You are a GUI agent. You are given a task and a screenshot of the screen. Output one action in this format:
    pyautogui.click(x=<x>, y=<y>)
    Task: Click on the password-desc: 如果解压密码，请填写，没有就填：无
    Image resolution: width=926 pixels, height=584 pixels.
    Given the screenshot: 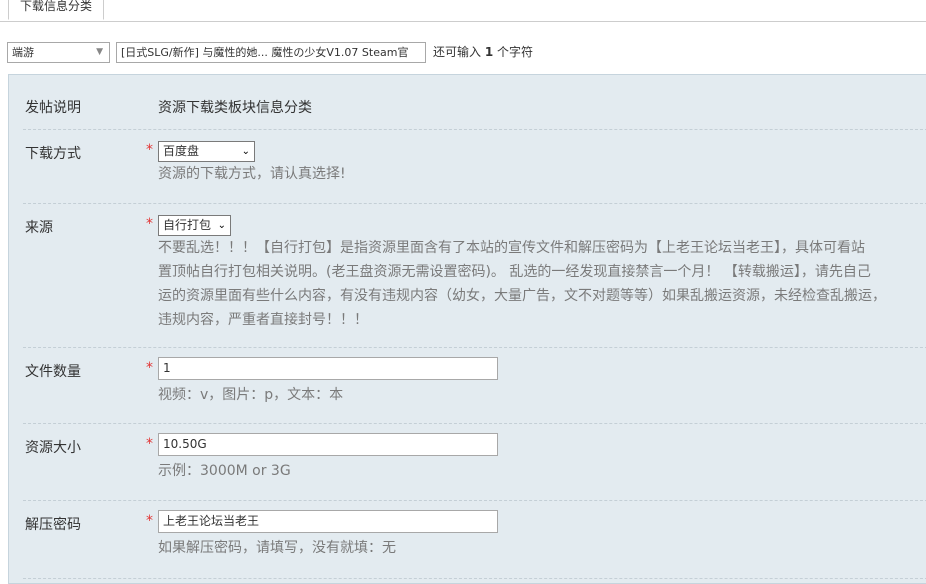 What is the action you would take?
    pyautogui.click(x=277, y=548)
    